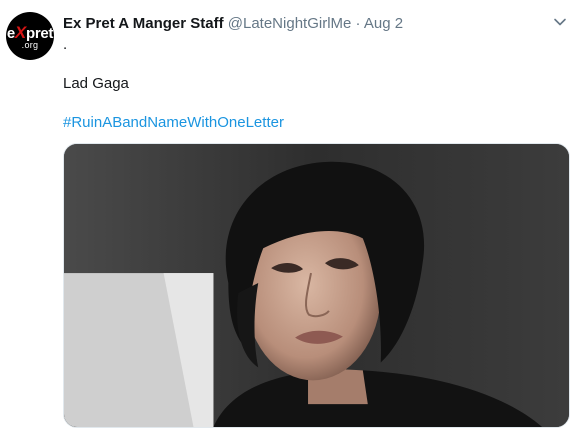 This screenshot has height=441, width=582. What do you see at coordinates (30, 32) in the screenshot?
I see `avatar-logo: eXpret` at bounding box center [30, 32].